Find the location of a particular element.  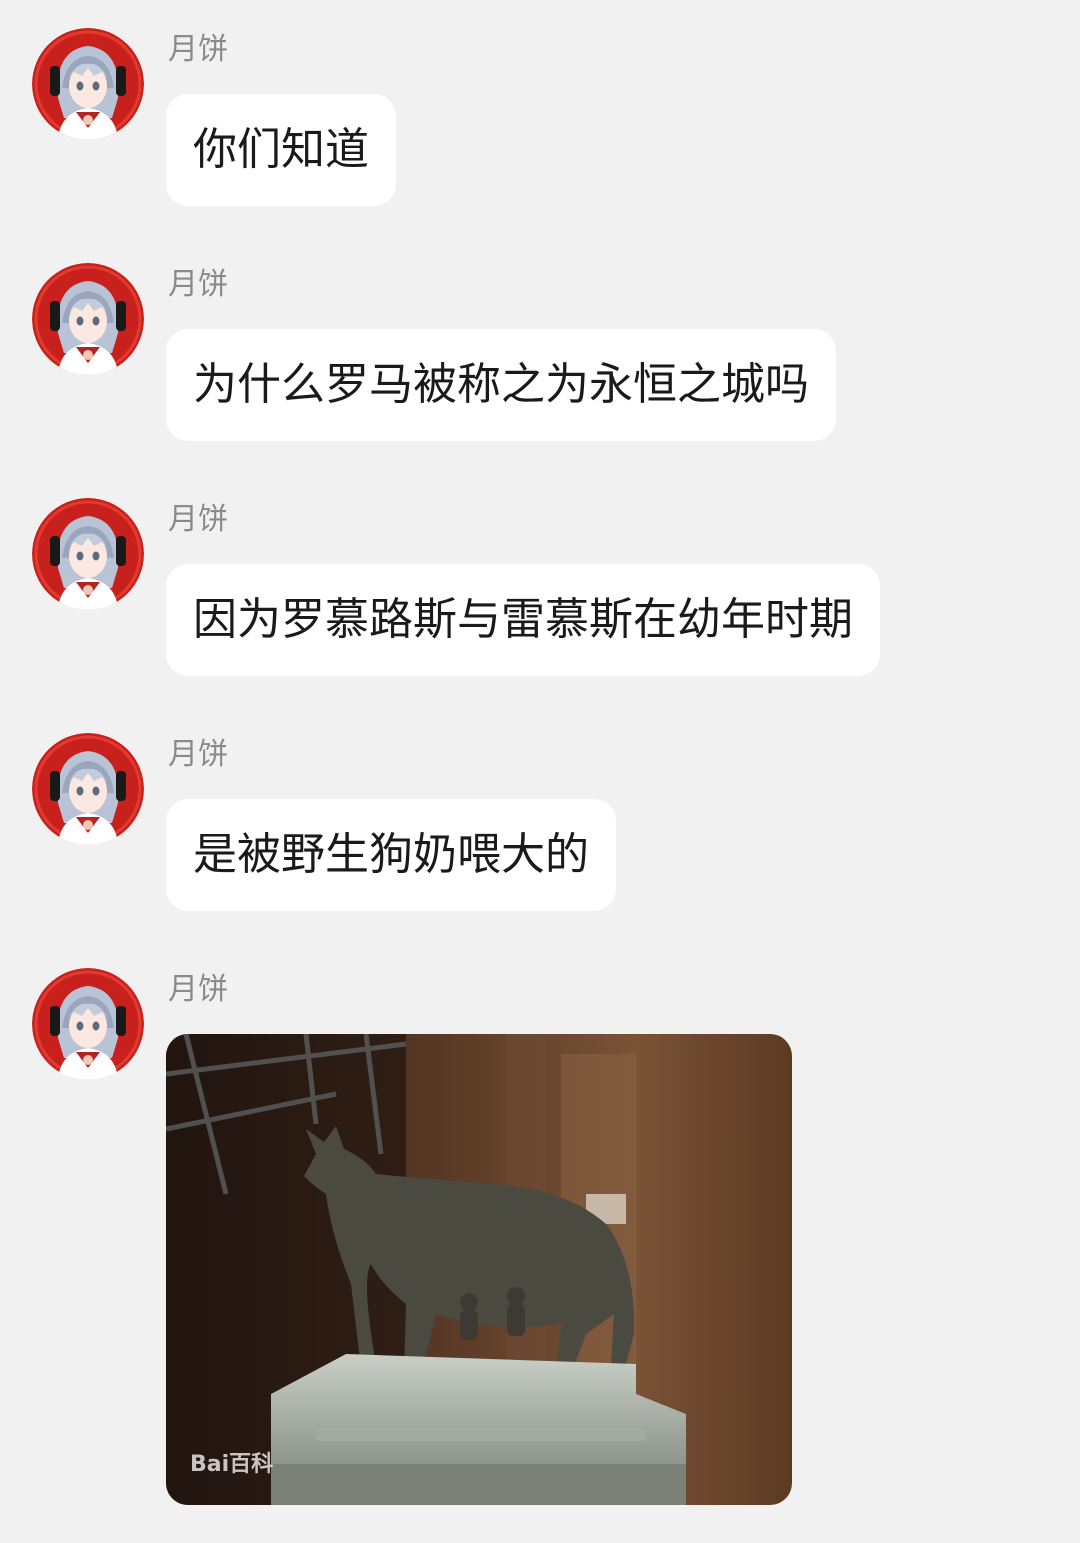

message-bubble: 你们知道 is located at coordinates (281, 150).